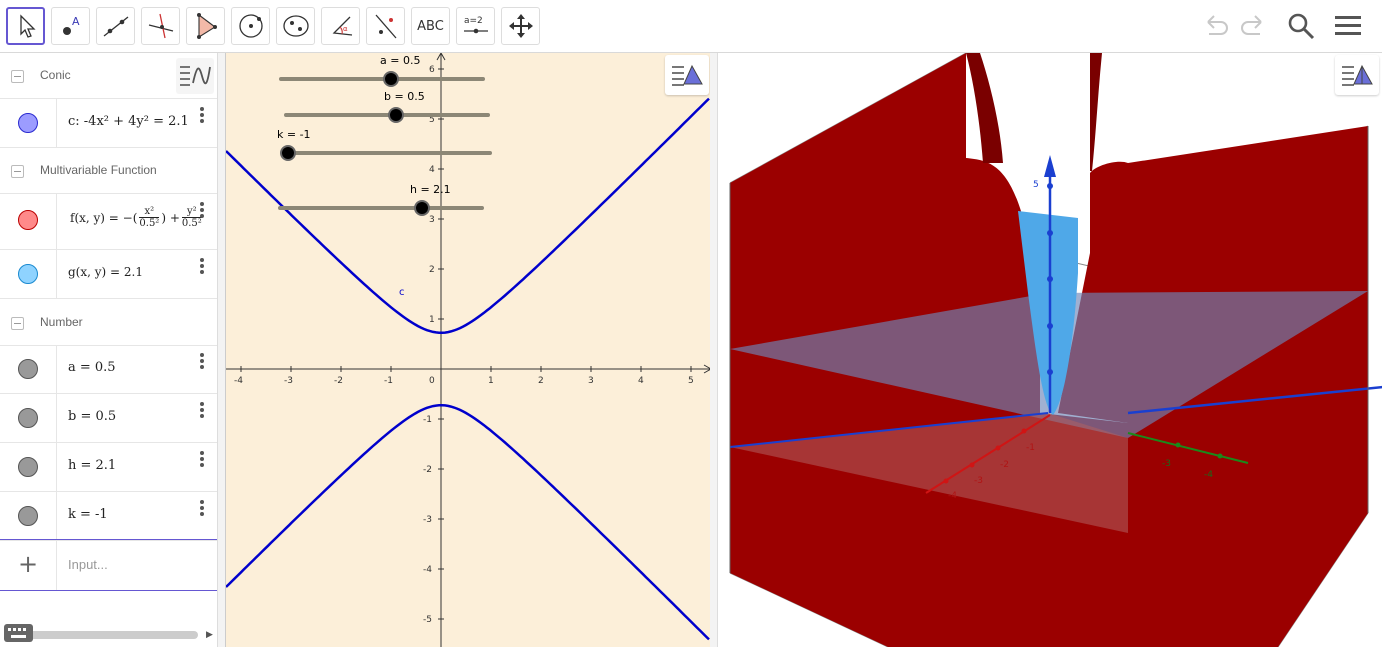  Describe the element at coordinates (55, 75) in the screenshot. I see `group-label: Conic` at that location.